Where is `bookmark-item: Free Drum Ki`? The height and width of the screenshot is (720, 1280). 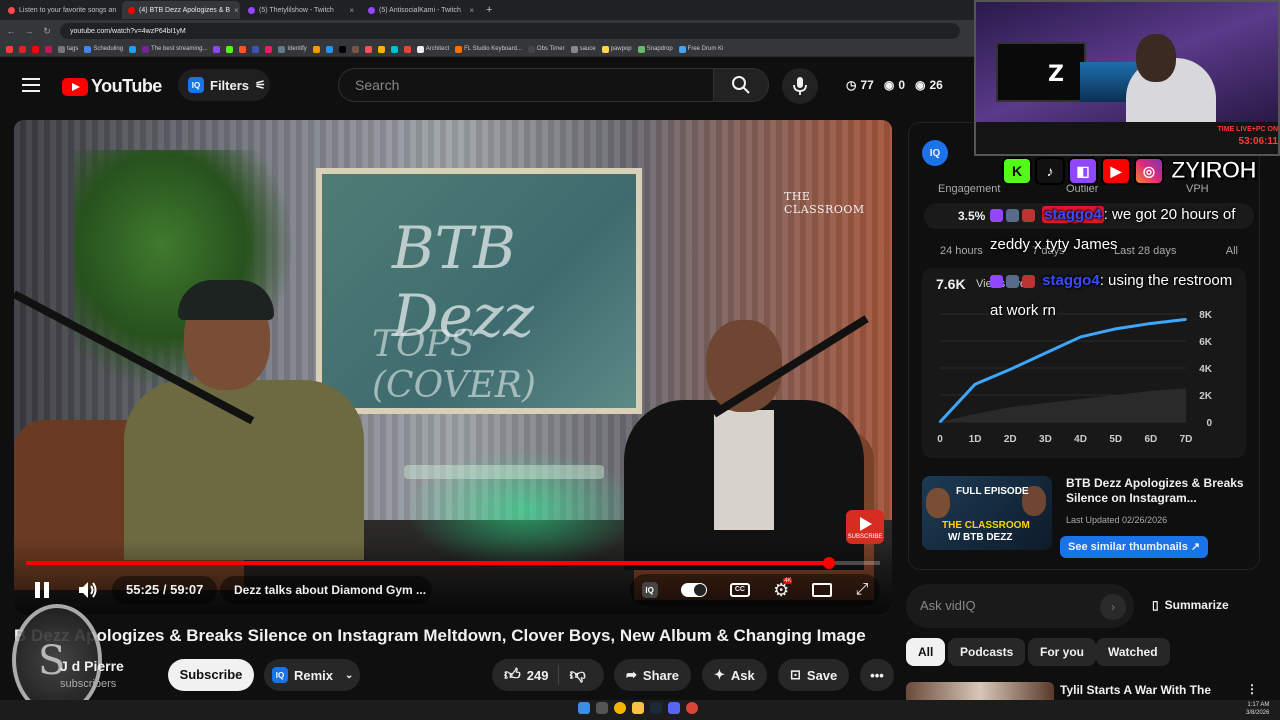
bookmark-item: Free Drum Ki is located at coordinates (700, 49).